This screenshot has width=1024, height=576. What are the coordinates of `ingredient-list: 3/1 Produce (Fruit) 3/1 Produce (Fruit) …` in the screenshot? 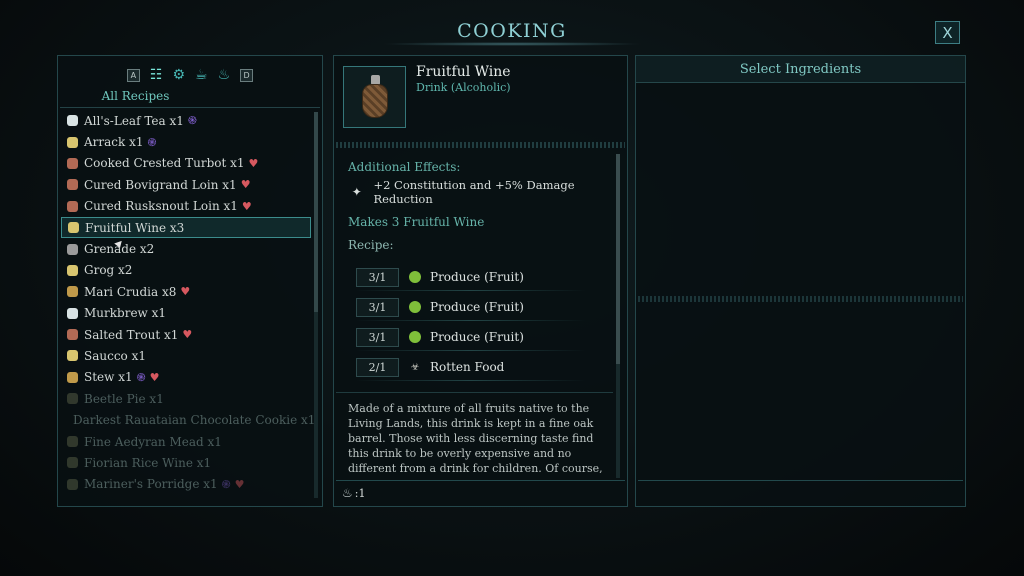 It's located at (471, 322).